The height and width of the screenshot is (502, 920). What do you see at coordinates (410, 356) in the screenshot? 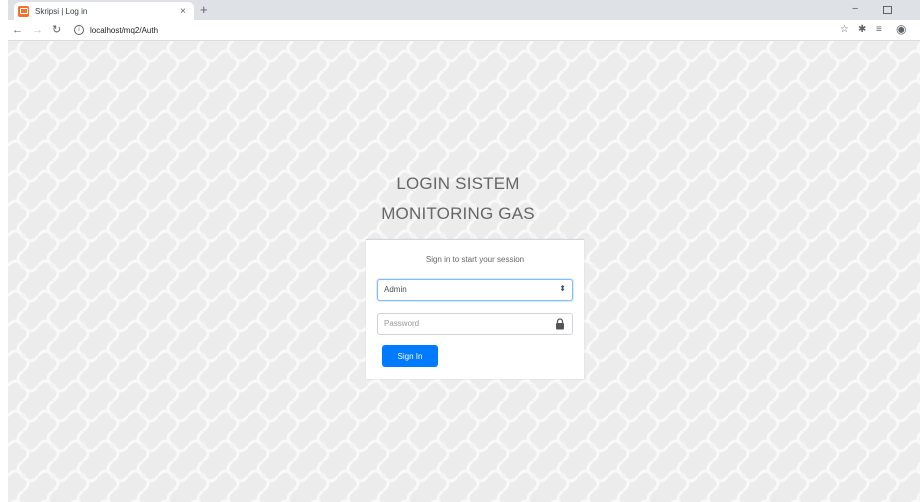
I see `sign-in-button: Sign In` at bounding box center [410, 356].